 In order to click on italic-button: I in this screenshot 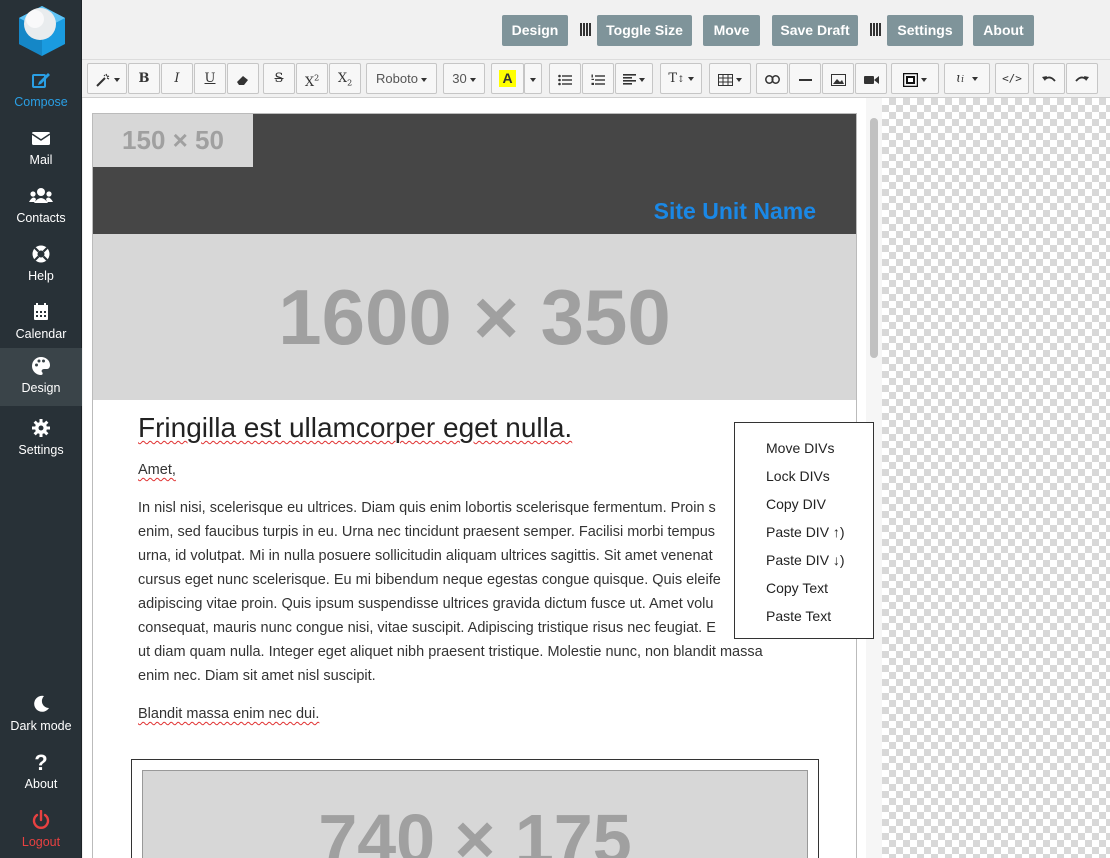, I will do `click(177, 78)`.